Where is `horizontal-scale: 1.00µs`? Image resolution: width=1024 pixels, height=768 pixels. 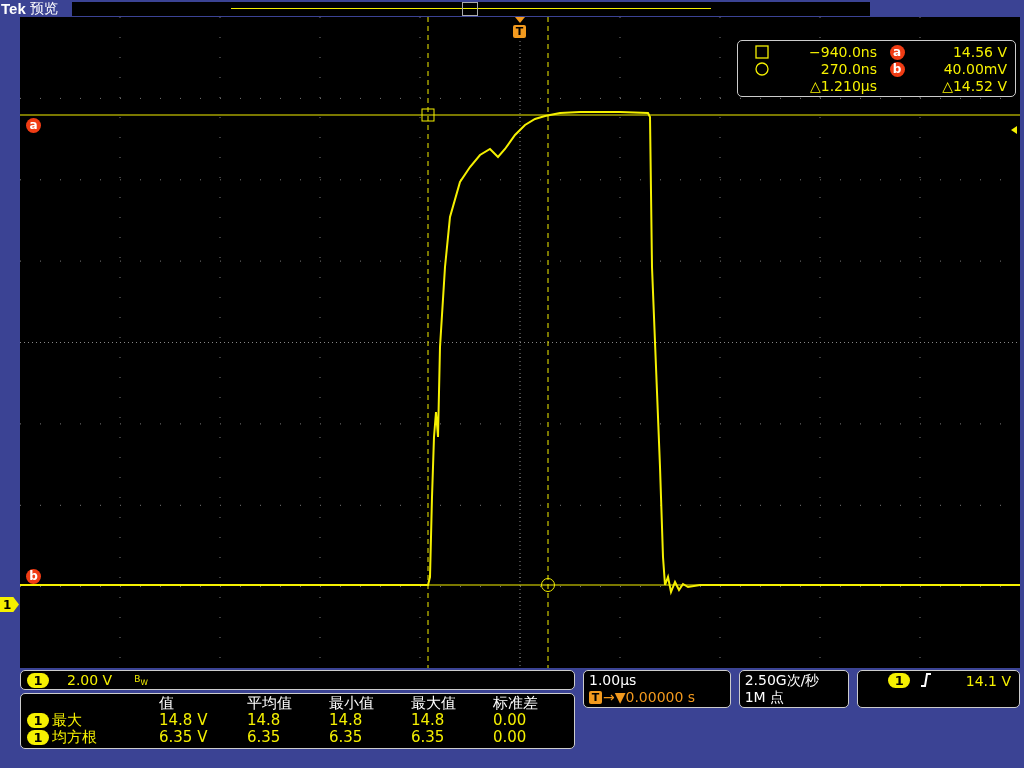
horizontal-scale: 1.00µs is located at coordinates (613, 680).